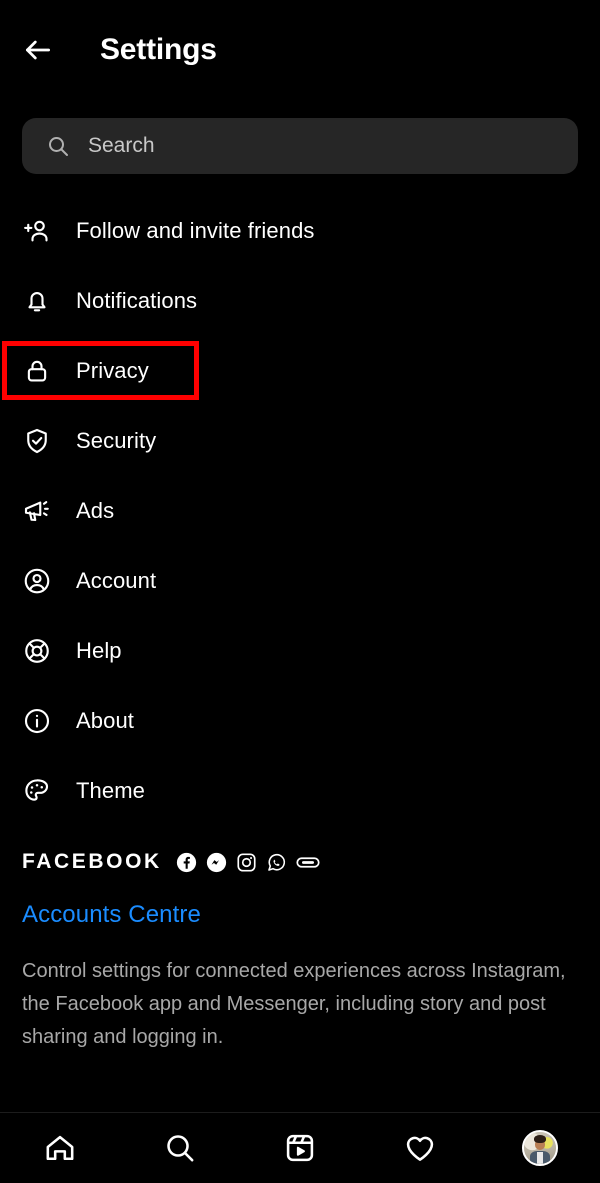 Image resolution: width=600 pixels, height=1183 pixels. What do you see at coordinates (137, 300) in the screenshot?
I see `menu-item-label: Notifications` at bounding box center [137, 300].